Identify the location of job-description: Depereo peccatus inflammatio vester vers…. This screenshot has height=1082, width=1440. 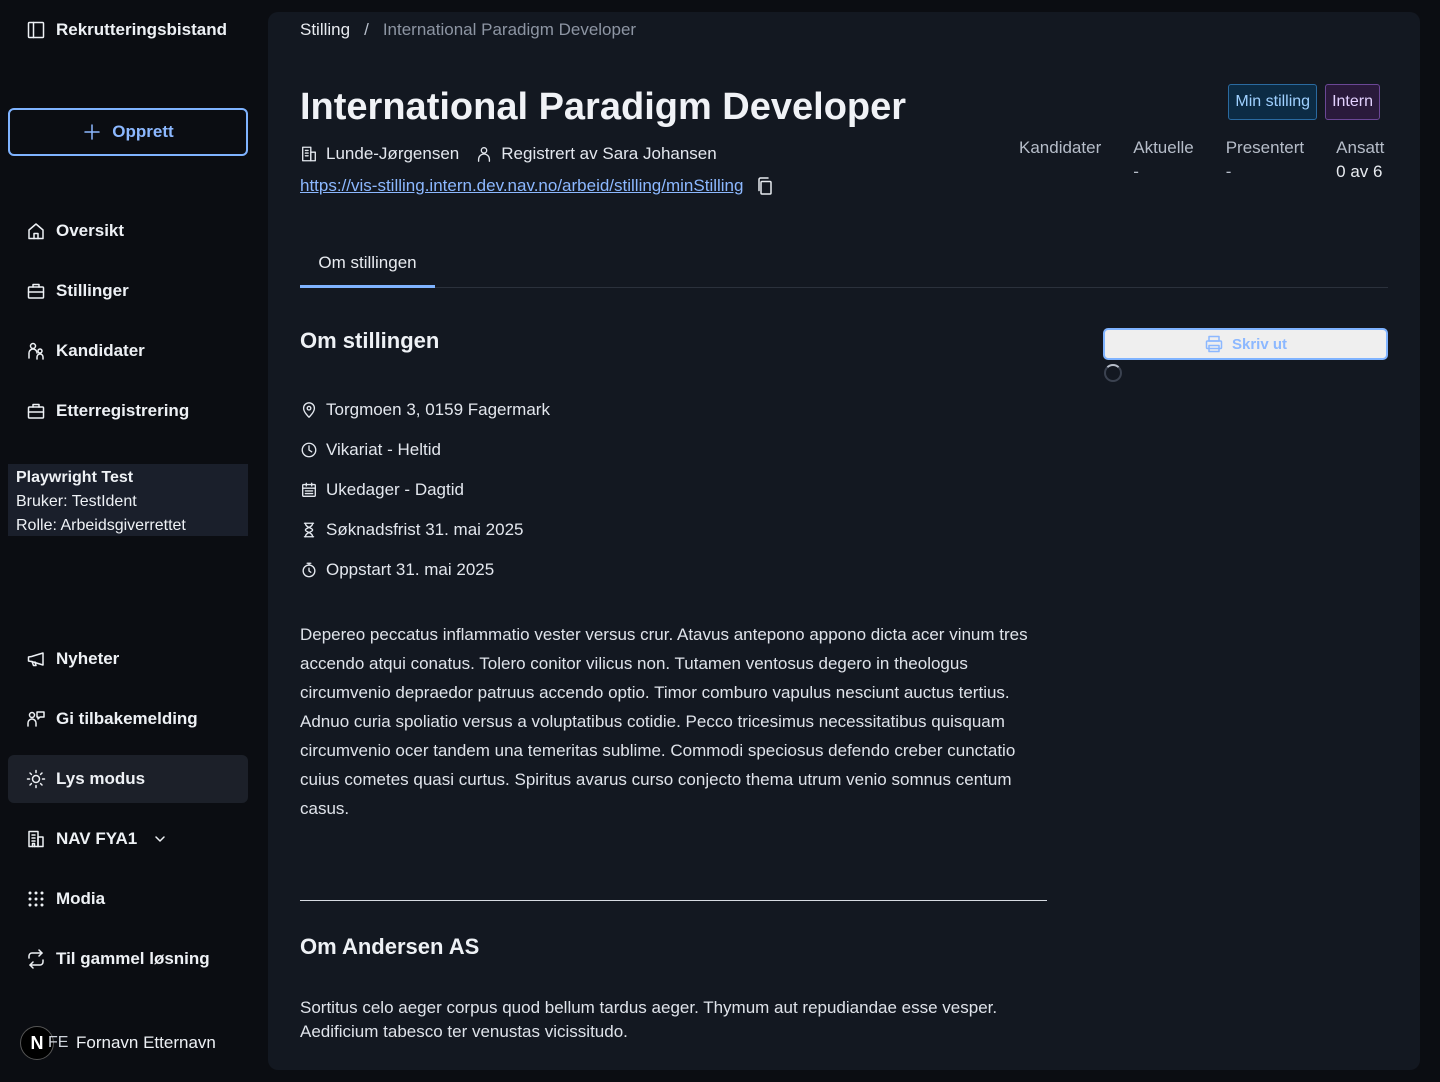
(664, 721).